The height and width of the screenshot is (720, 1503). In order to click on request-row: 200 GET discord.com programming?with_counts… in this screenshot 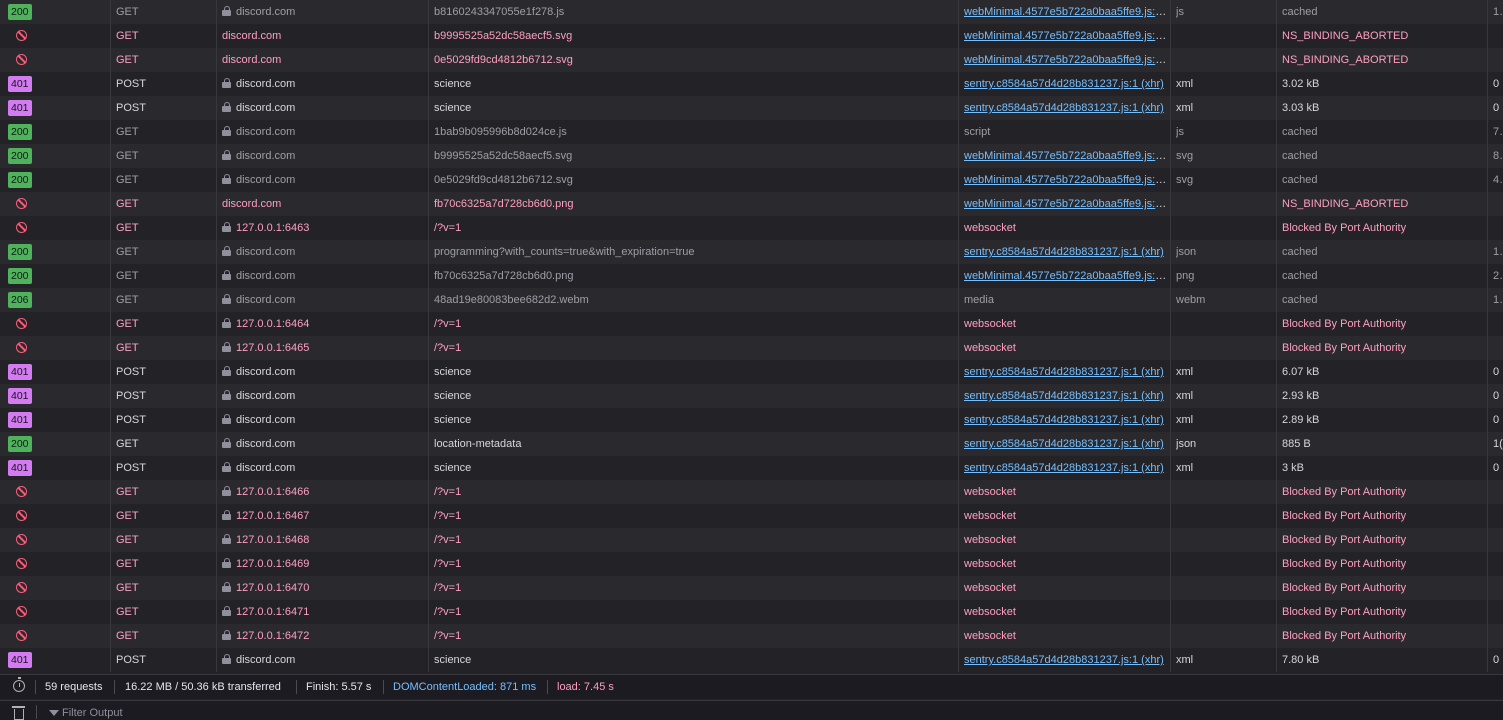, I will do `click(751, 252)`.